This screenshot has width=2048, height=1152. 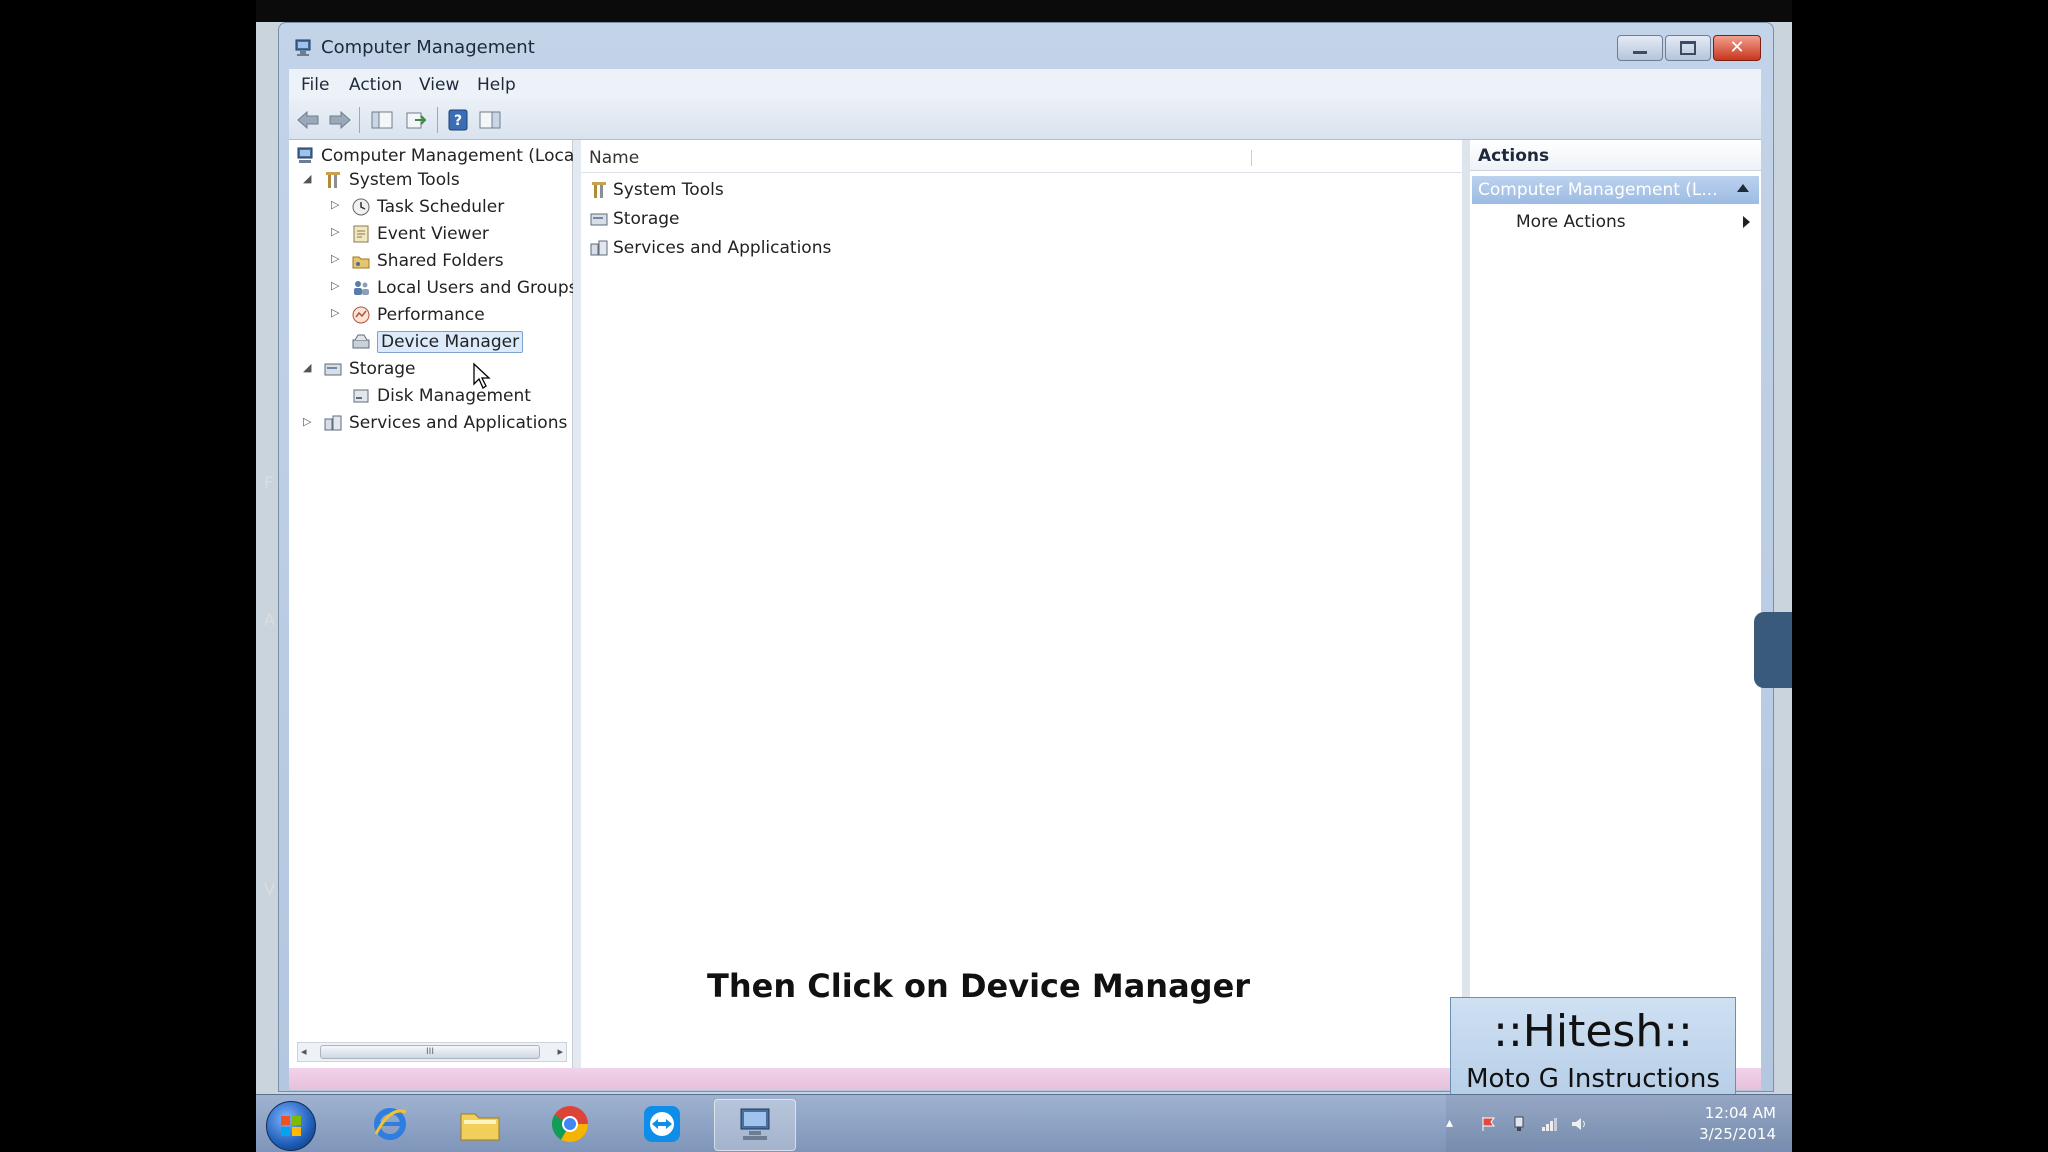 I want to click on tree-item-disk-management: Disk Management, so click(x=441, y=396).